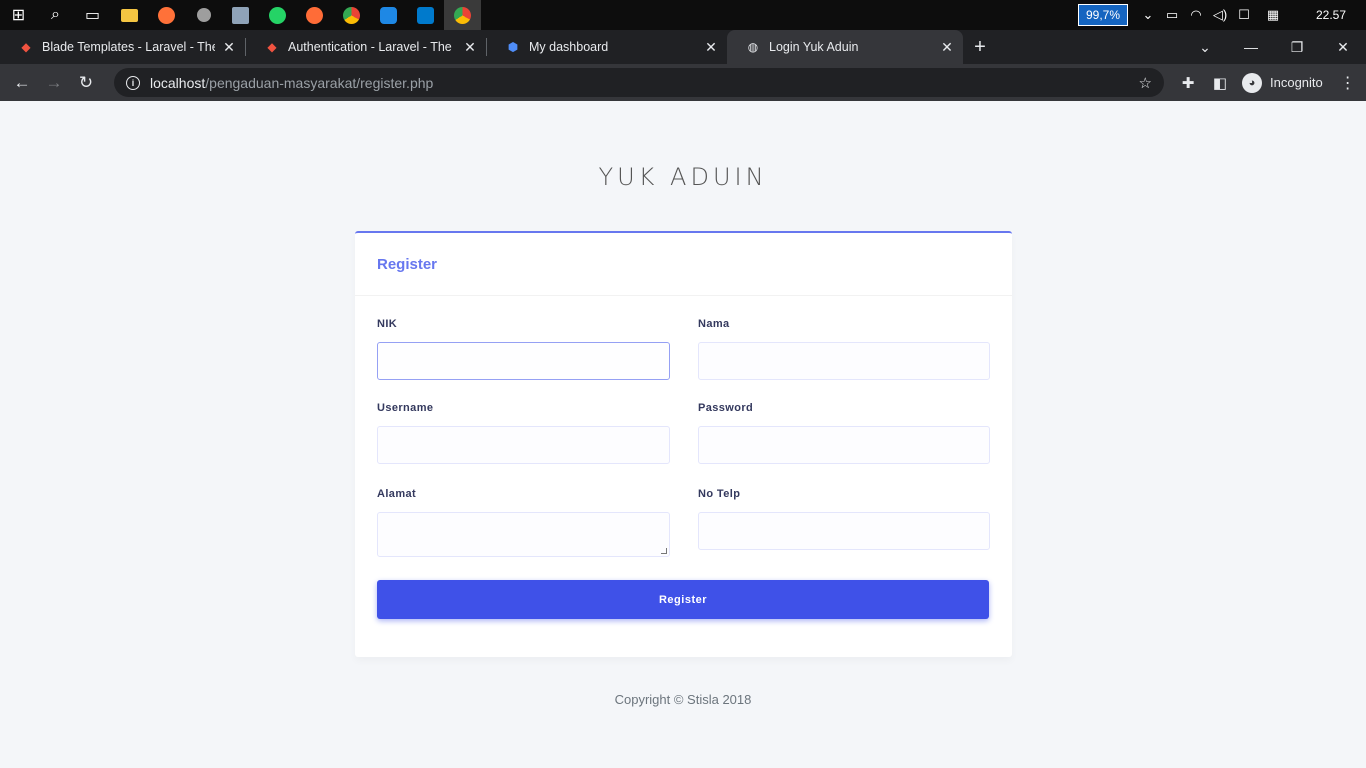  What do you see at coordinates (178, 82) in the screenshot?
I see `url-host: localhost` at bounding box center [178, 82].